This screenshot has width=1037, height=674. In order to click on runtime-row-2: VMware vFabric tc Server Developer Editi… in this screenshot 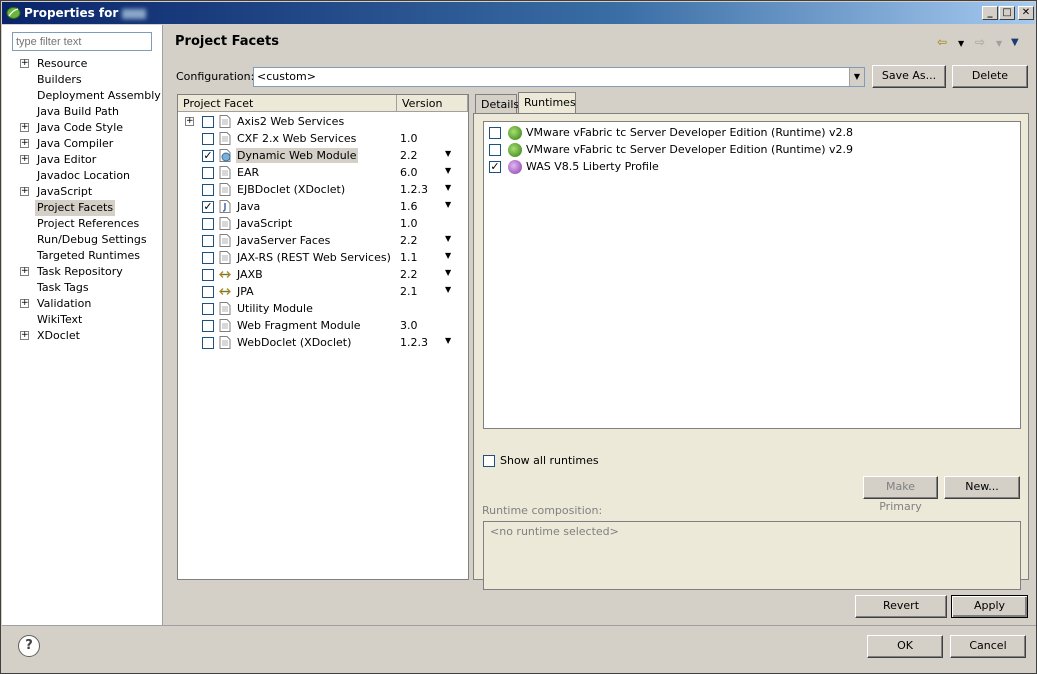, I will do `click(749, 149)`.